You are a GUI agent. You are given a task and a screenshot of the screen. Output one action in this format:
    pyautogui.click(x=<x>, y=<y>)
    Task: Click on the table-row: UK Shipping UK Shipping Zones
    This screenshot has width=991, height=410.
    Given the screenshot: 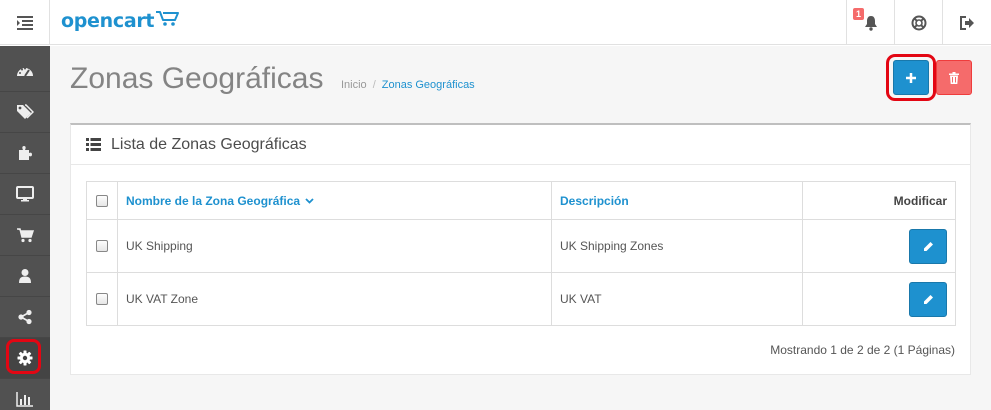 What is the action you would take?
    pyautogui.click(x=521, y=246)
    